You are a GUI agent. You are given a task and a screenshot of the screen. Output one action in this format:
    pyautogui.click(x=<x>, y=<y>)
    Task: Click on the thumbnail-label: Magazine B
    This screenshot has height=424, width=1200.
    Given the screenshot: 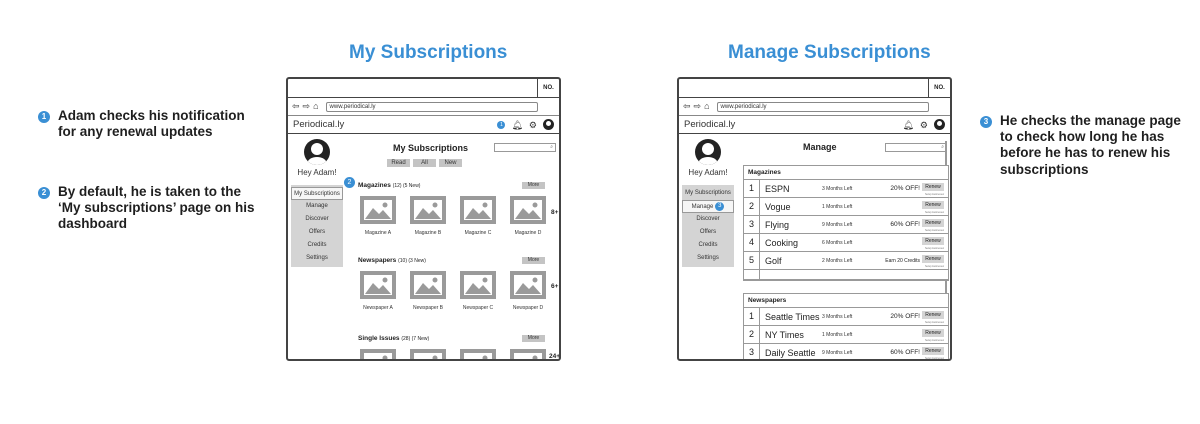 What is the action you would take?
    pyautogui.click(x=428, y=233)
    